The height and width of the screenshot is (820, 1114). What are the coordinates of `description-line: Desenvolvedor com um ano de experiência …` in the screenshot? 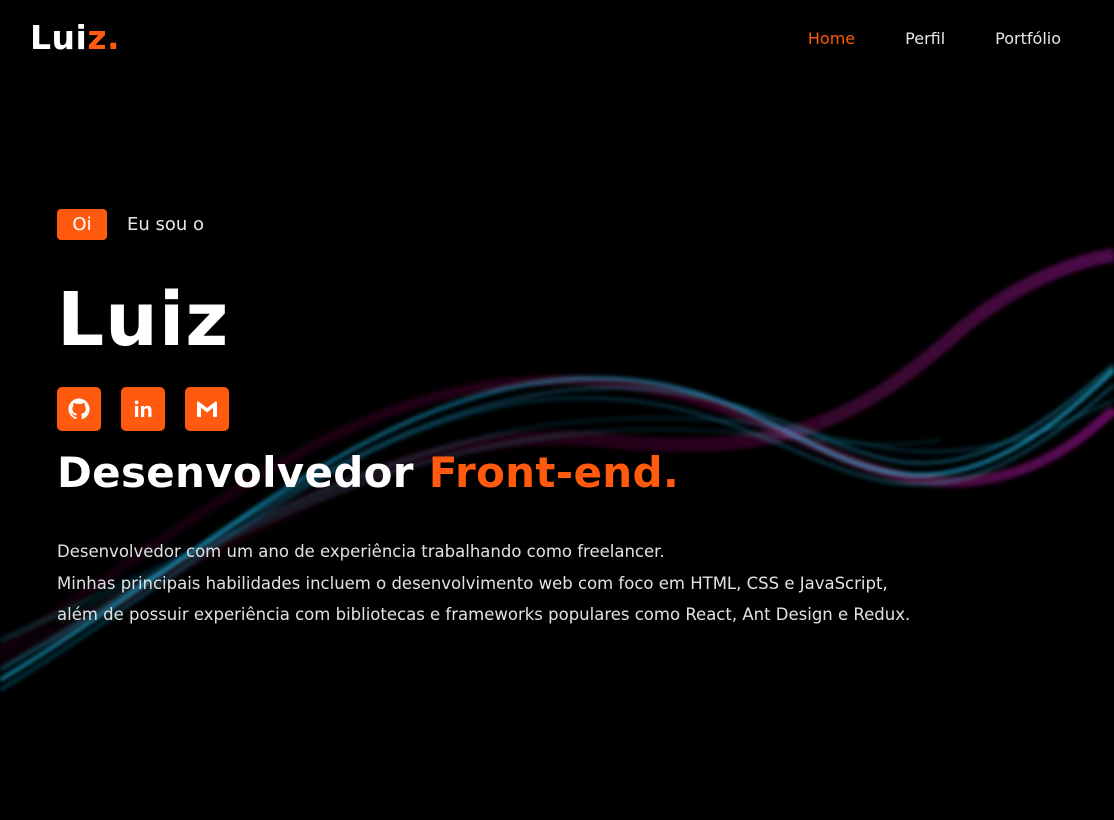 It's located at (361, 551).